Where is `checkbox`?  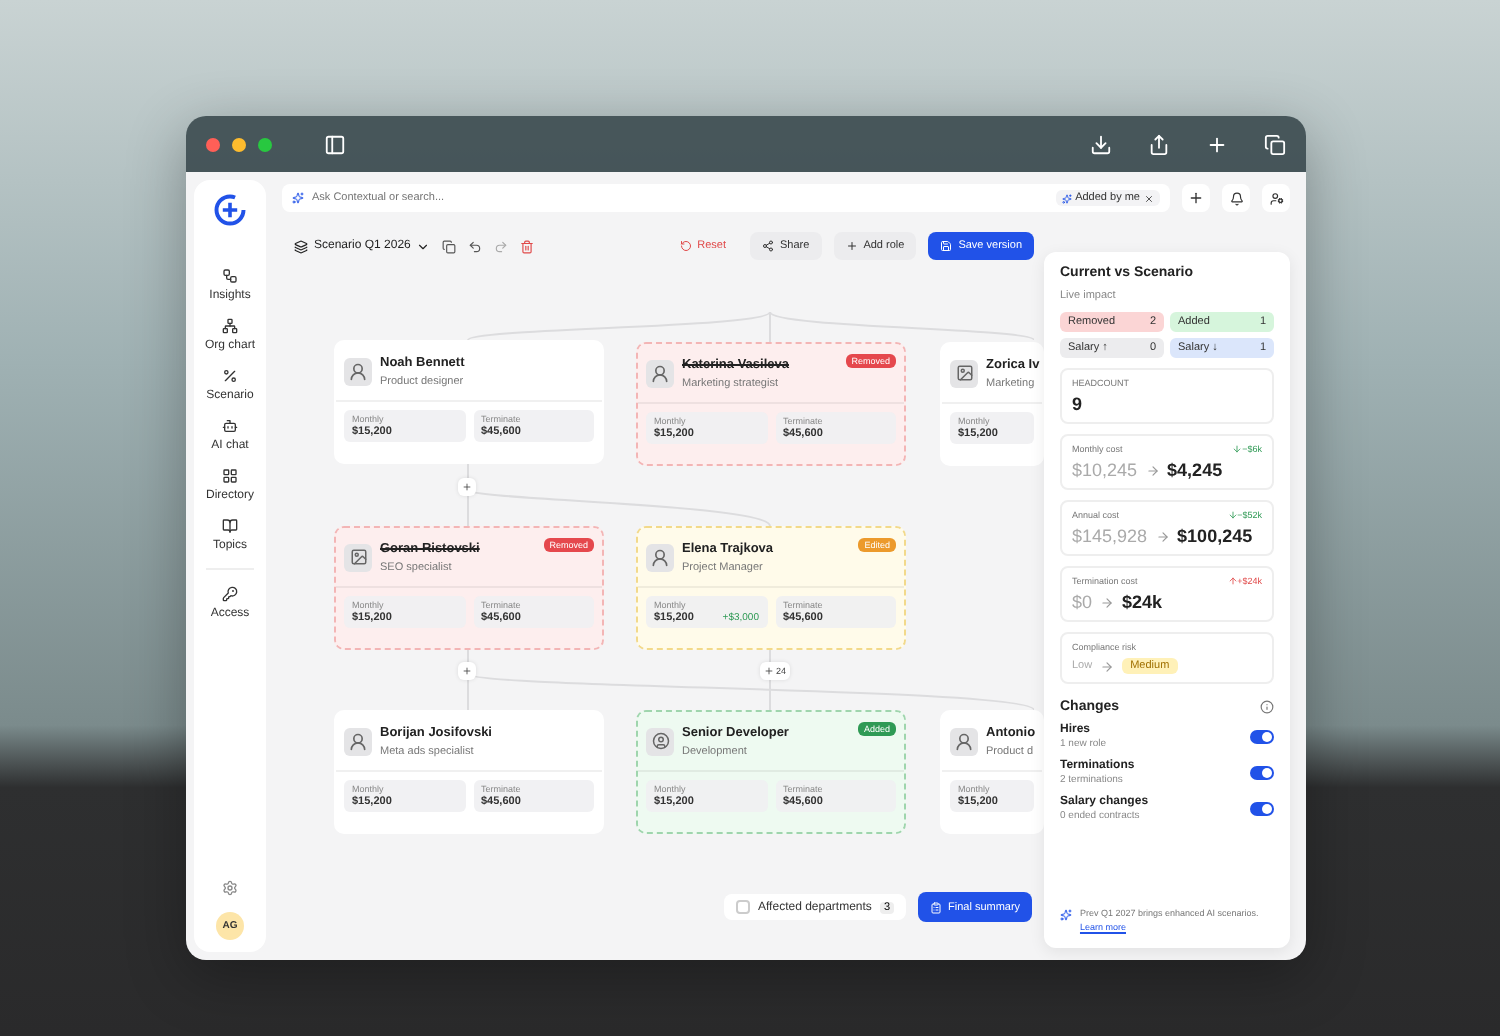
checkbox is located at coordinates (743, 907).